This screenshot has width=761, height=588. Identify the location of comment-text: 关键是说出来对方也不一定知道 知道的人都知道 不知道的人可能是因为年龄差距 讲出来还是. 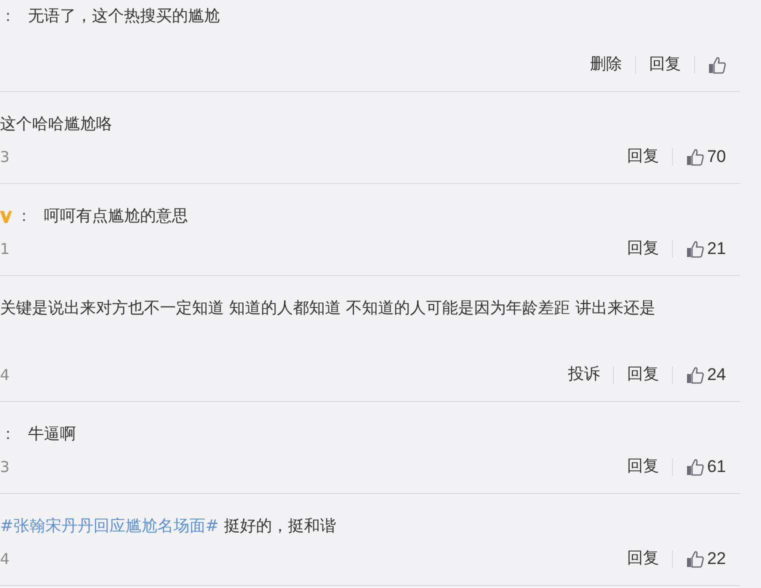
(328, 308).